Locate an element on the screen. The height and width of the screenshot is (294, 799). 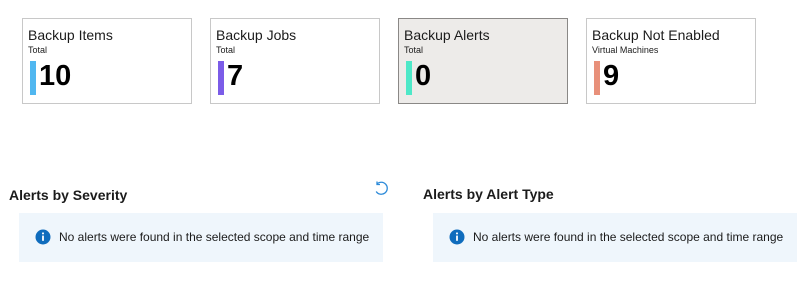
severity-section-title: Alerts by Severity is located at coordinates (68, 195).